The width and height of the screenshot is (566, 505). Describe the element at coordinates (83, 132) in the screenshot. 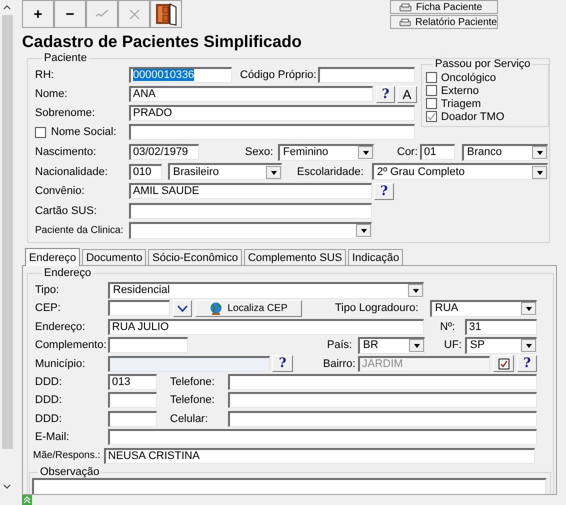

I see `checkbox-label: Nome Social:` at that location.